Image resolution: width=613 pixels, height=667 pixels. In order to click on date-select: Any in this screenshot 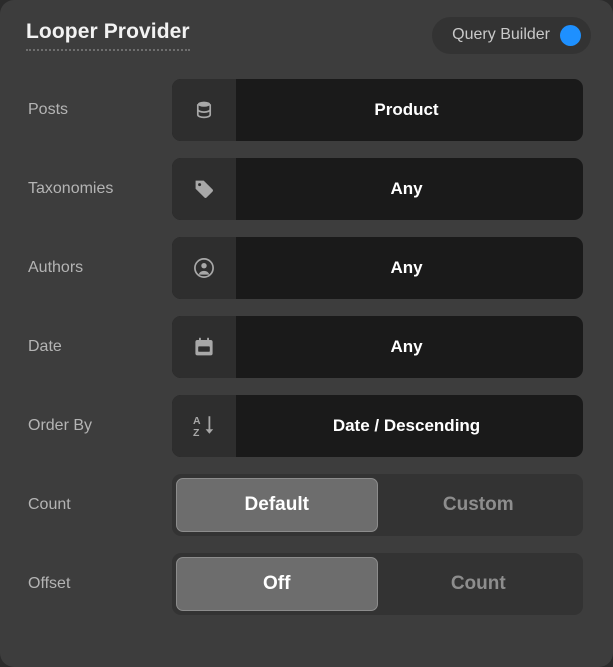, I will do `click(377, 346)`.